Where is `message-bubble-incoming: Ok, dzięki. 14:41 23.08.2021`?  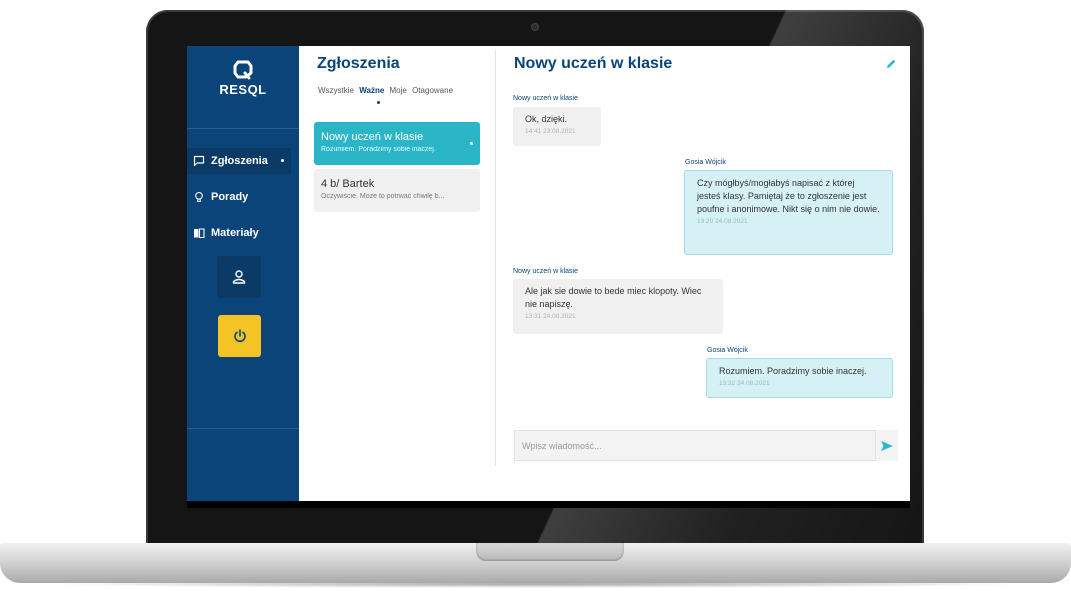
message-bubble-incoming: Ok, dzięki. 14:41 23.08.2021 is located at coordinates (557, 126).